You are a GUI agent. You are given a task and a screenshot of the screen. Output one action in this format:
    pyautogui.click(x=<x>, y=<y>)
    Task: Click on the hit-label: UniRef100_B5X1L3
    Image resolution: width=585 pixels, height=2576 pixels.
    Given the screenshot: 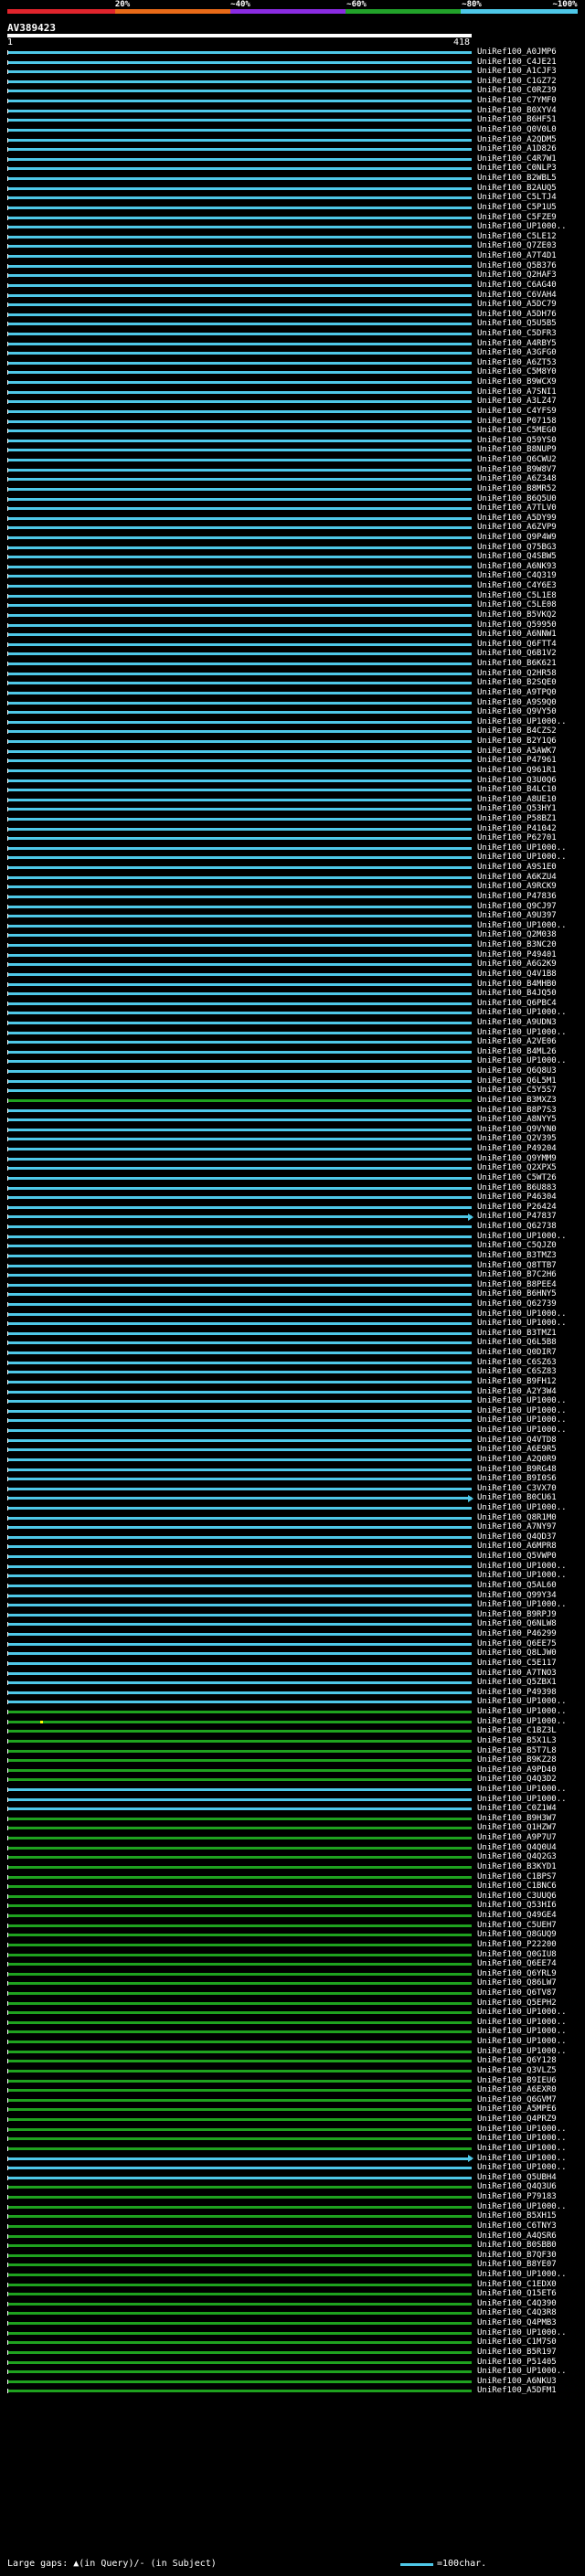 What is the action you would take?
    pyautogui.click(x=517, y=1740)
    